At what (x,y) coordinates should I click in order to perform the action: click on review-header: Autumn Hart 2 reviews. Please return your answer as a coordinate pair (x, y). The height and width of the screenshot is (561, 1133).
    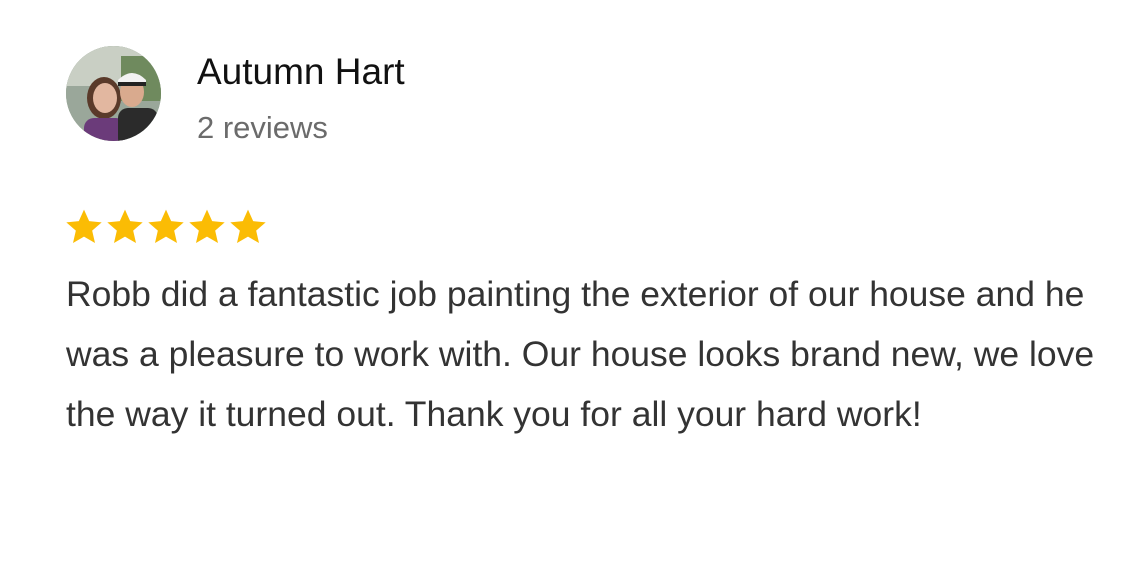
    Looking at the image, I should click on (235, 97).